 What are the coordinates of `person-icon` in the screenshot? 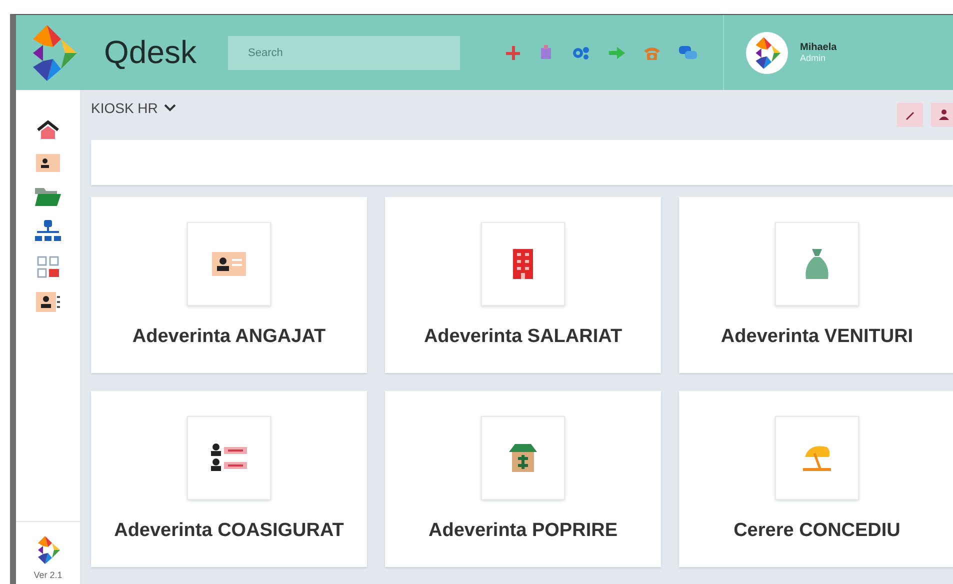 It's located at (944, 115).